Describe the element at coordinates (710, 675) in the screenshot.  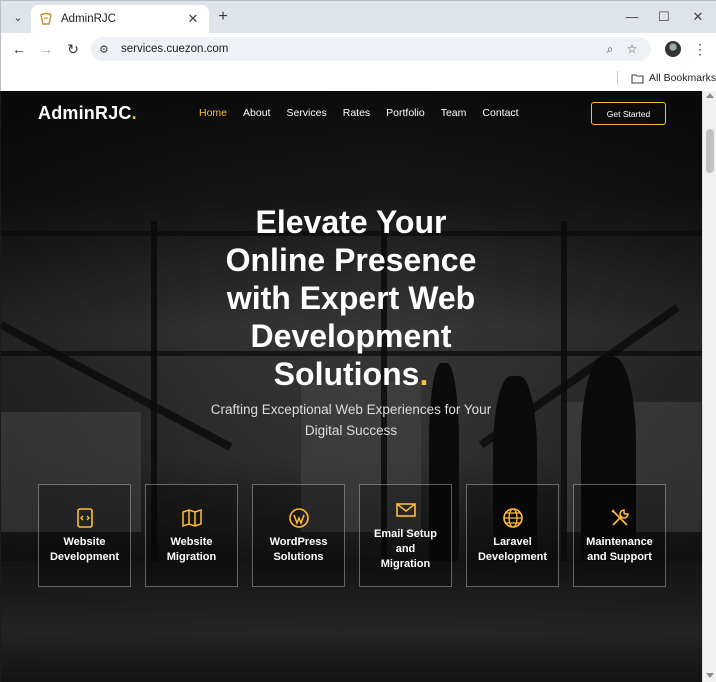
I see `scroll-down-arrow-icon` at that location.